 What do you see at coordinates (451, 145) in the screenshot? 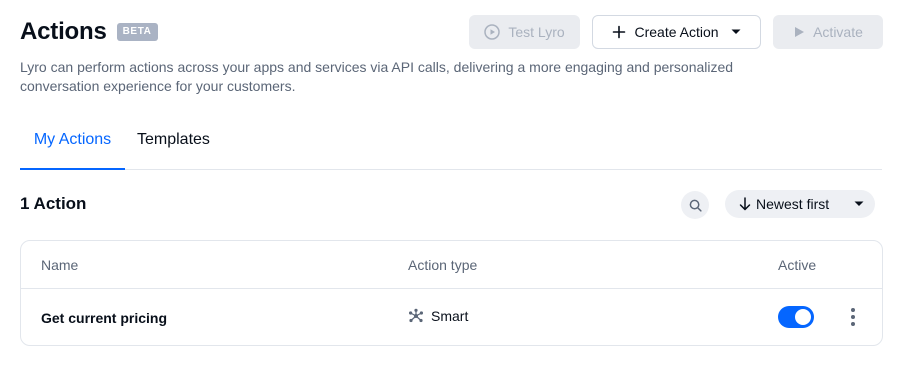
I see `tab-bar: My Actions Templates` at bounding box center [451, 145].